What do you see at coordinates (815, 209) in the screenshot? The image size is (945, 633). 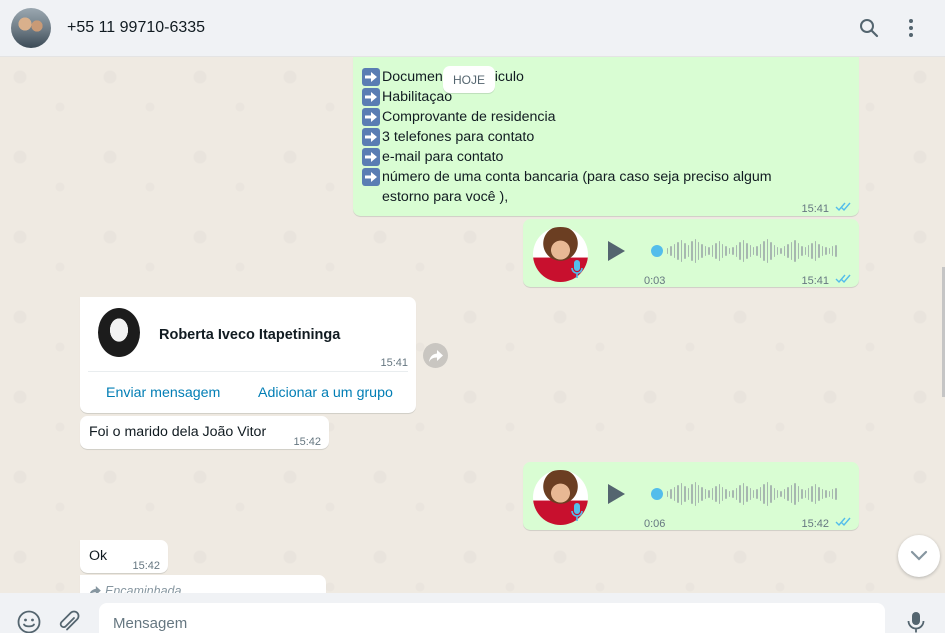 I see `message-time: 15:41` at bounding box center [815, 209].